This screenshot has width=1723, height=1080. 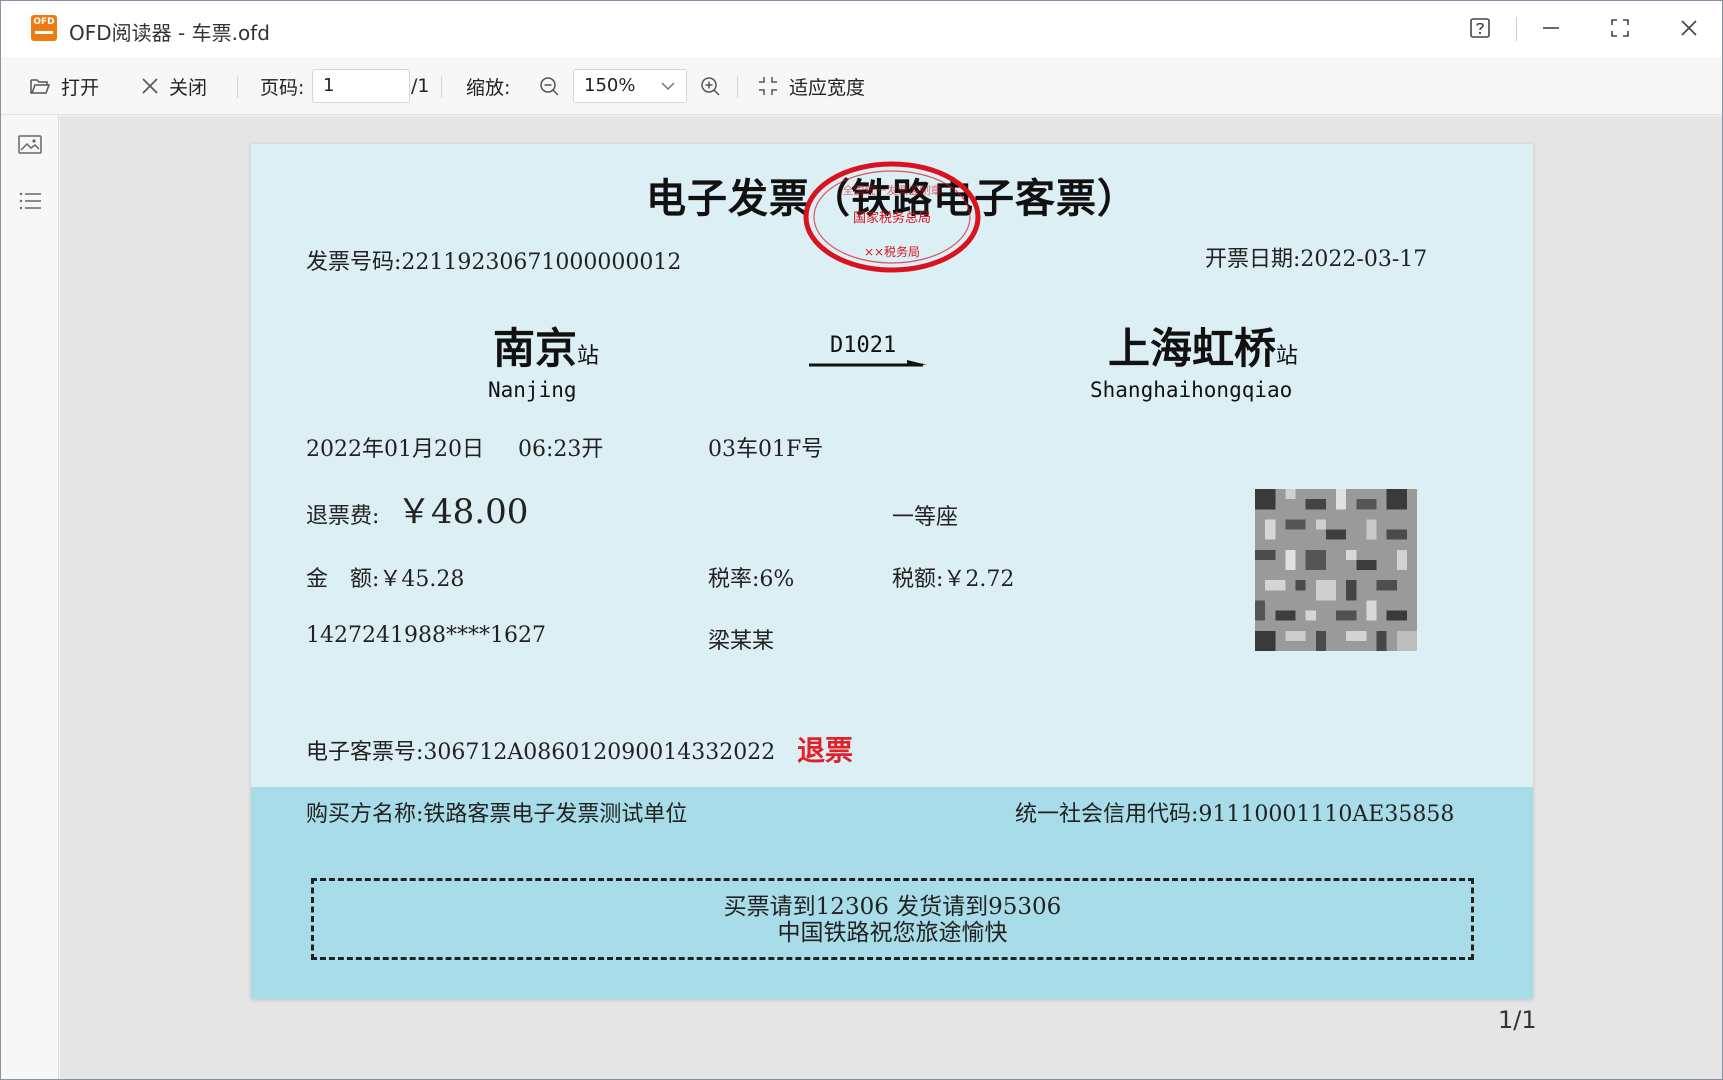 I want to click on close-icon, so click(x=1689, y=28).